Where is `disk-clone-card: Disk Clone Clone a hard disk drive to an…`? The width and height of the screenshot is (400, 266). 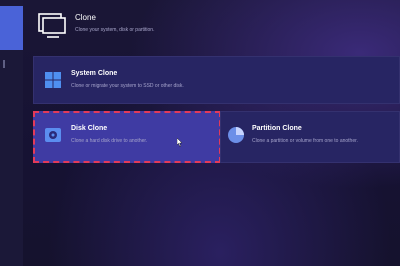 disk-clone-card: Disk Clone Clone a hard disk drive to an… is located at coordinates (127, 137).